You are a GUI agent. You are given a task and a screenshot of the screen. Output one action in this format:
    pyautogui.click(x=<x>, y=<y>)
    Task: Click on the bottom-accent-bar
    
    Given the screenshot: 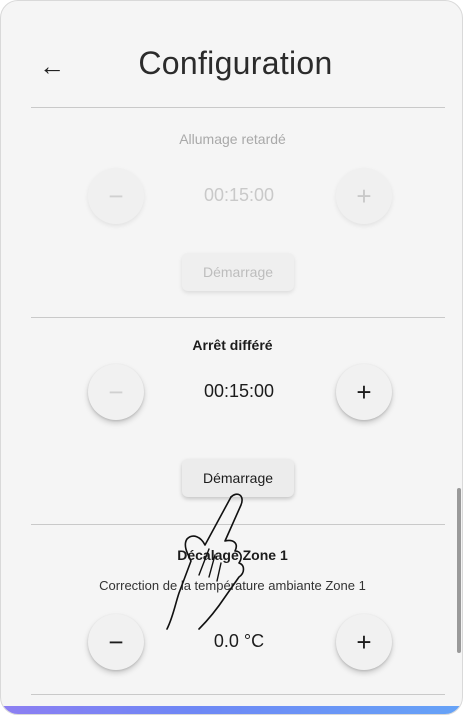 What is the action you would take?
    pyautogui.click(x=231, y=710)
    